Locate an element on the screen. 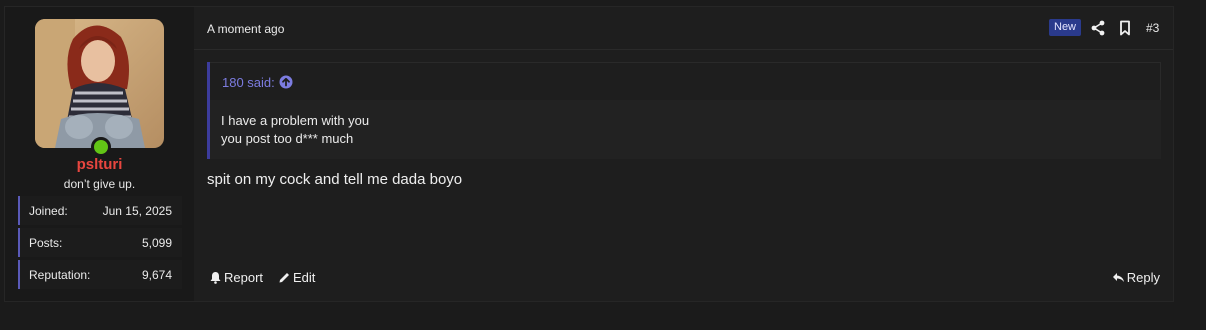  edit-label: Edit is located at coordinates (304, 277).